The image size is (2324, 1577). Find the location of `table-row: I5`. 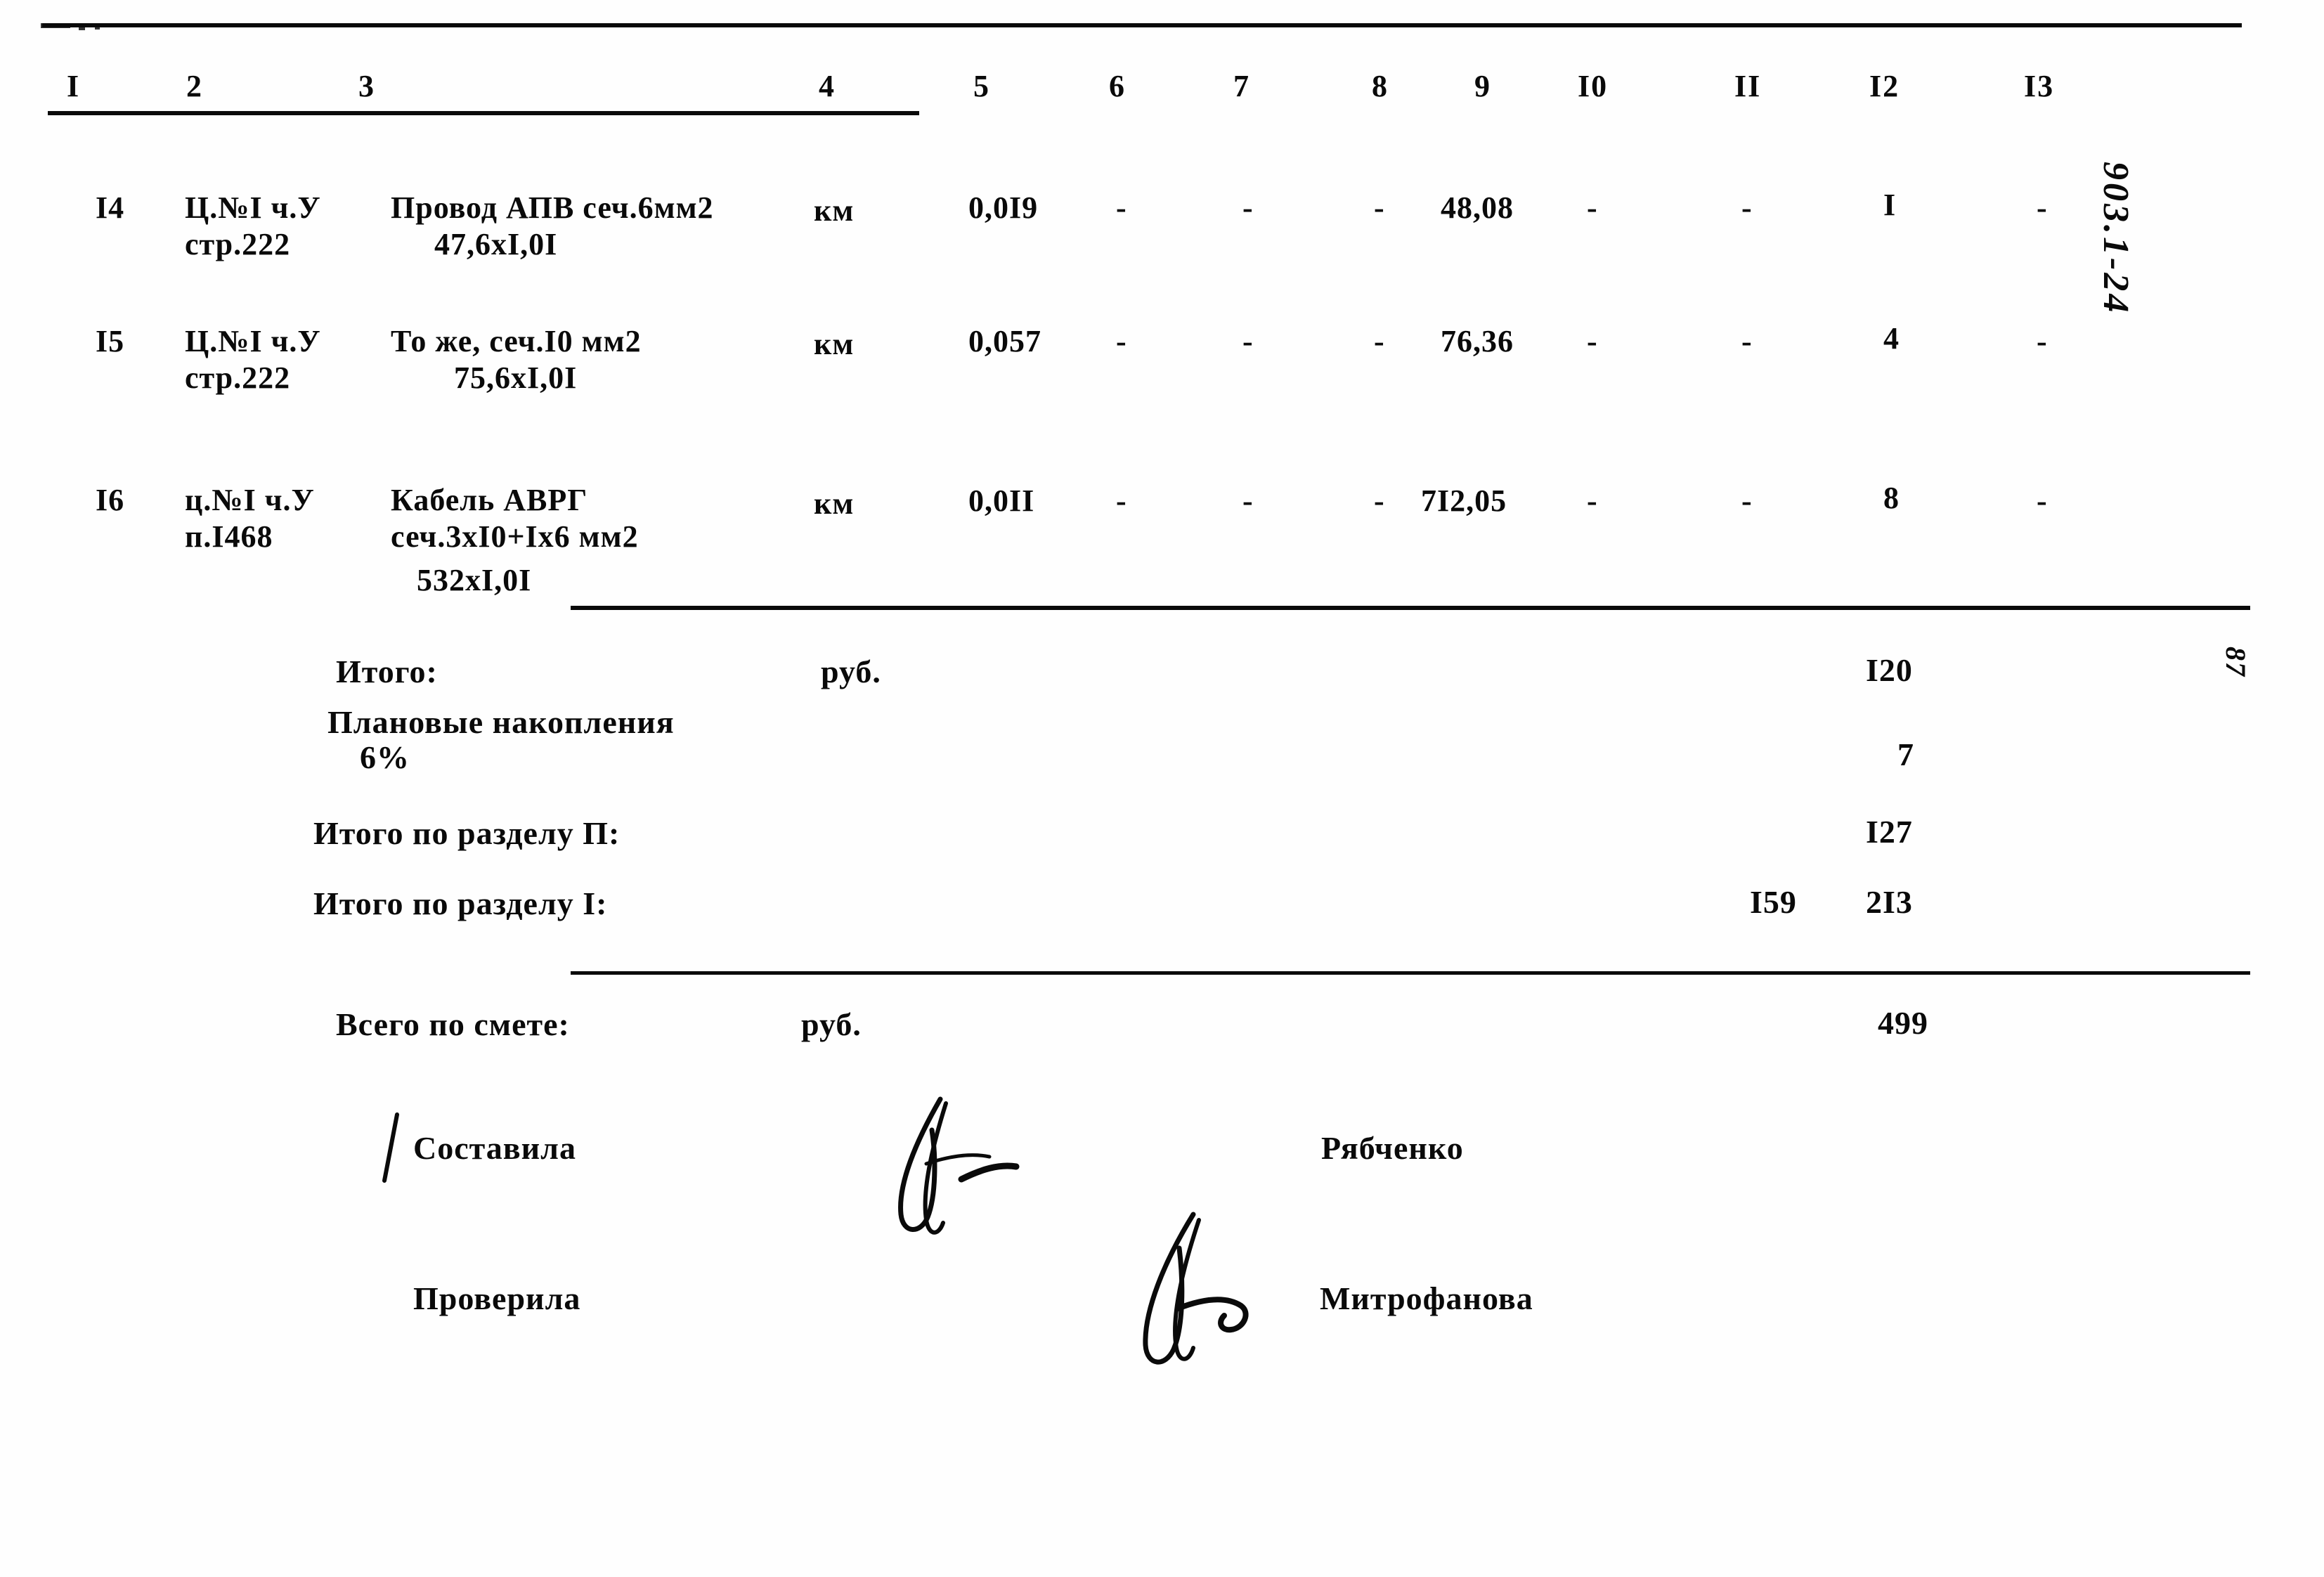

table-row: I5 is located at coordinates (93, 342).